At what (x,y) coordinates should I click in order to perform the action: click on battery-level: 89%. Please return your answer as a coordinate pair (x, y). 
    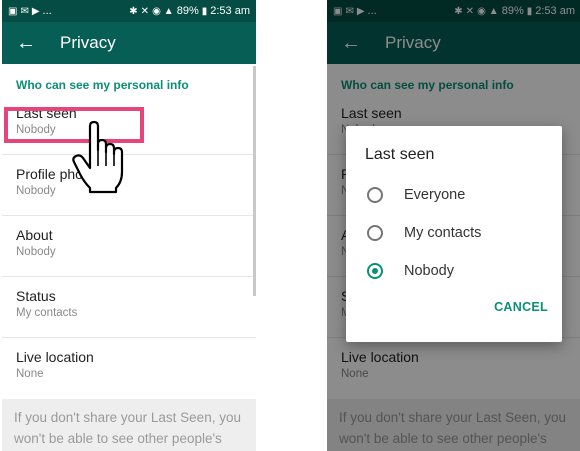
    Looking at the image, I should click on (187, 11).